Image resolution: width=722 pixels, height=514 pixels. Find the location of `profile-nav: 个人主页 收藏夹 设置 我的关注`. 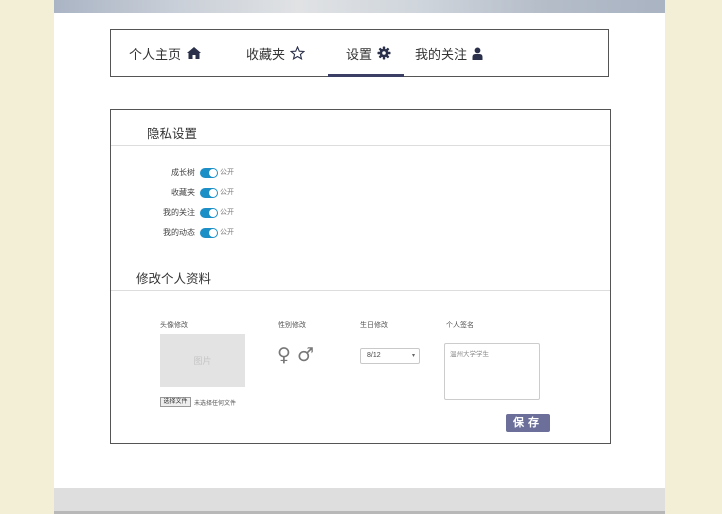

profile-nav: 个人主页 收藏夹 设置 我的关注 is located at coordinates (359, 53).